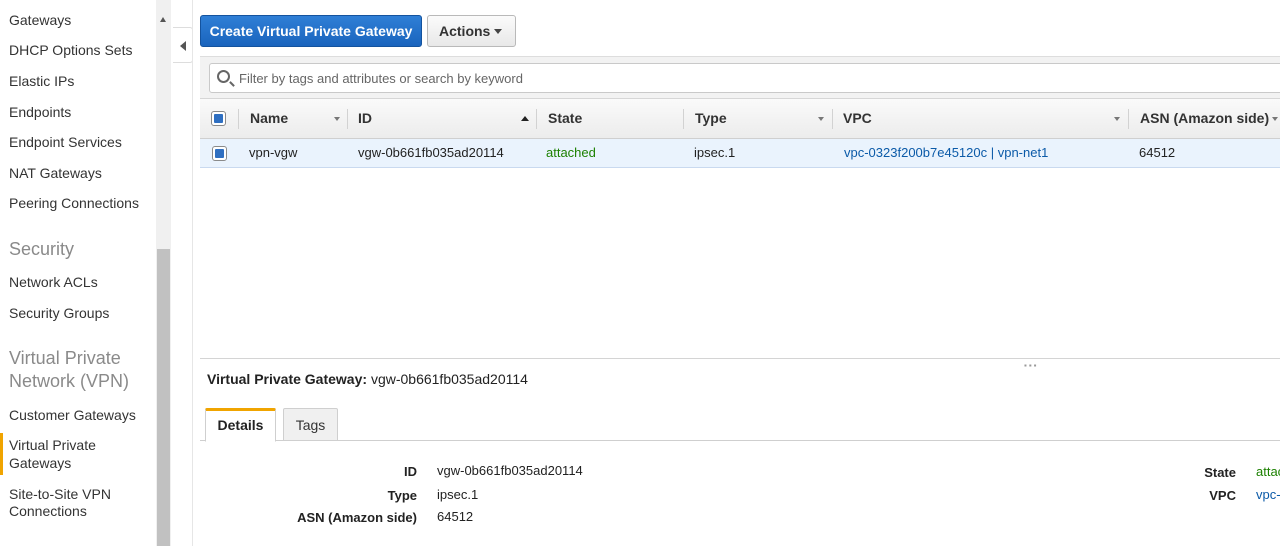 Image resolution: width=1280 pixels, height=546 pixels. I want to click on chevron-left-icon, so click(183, 46).